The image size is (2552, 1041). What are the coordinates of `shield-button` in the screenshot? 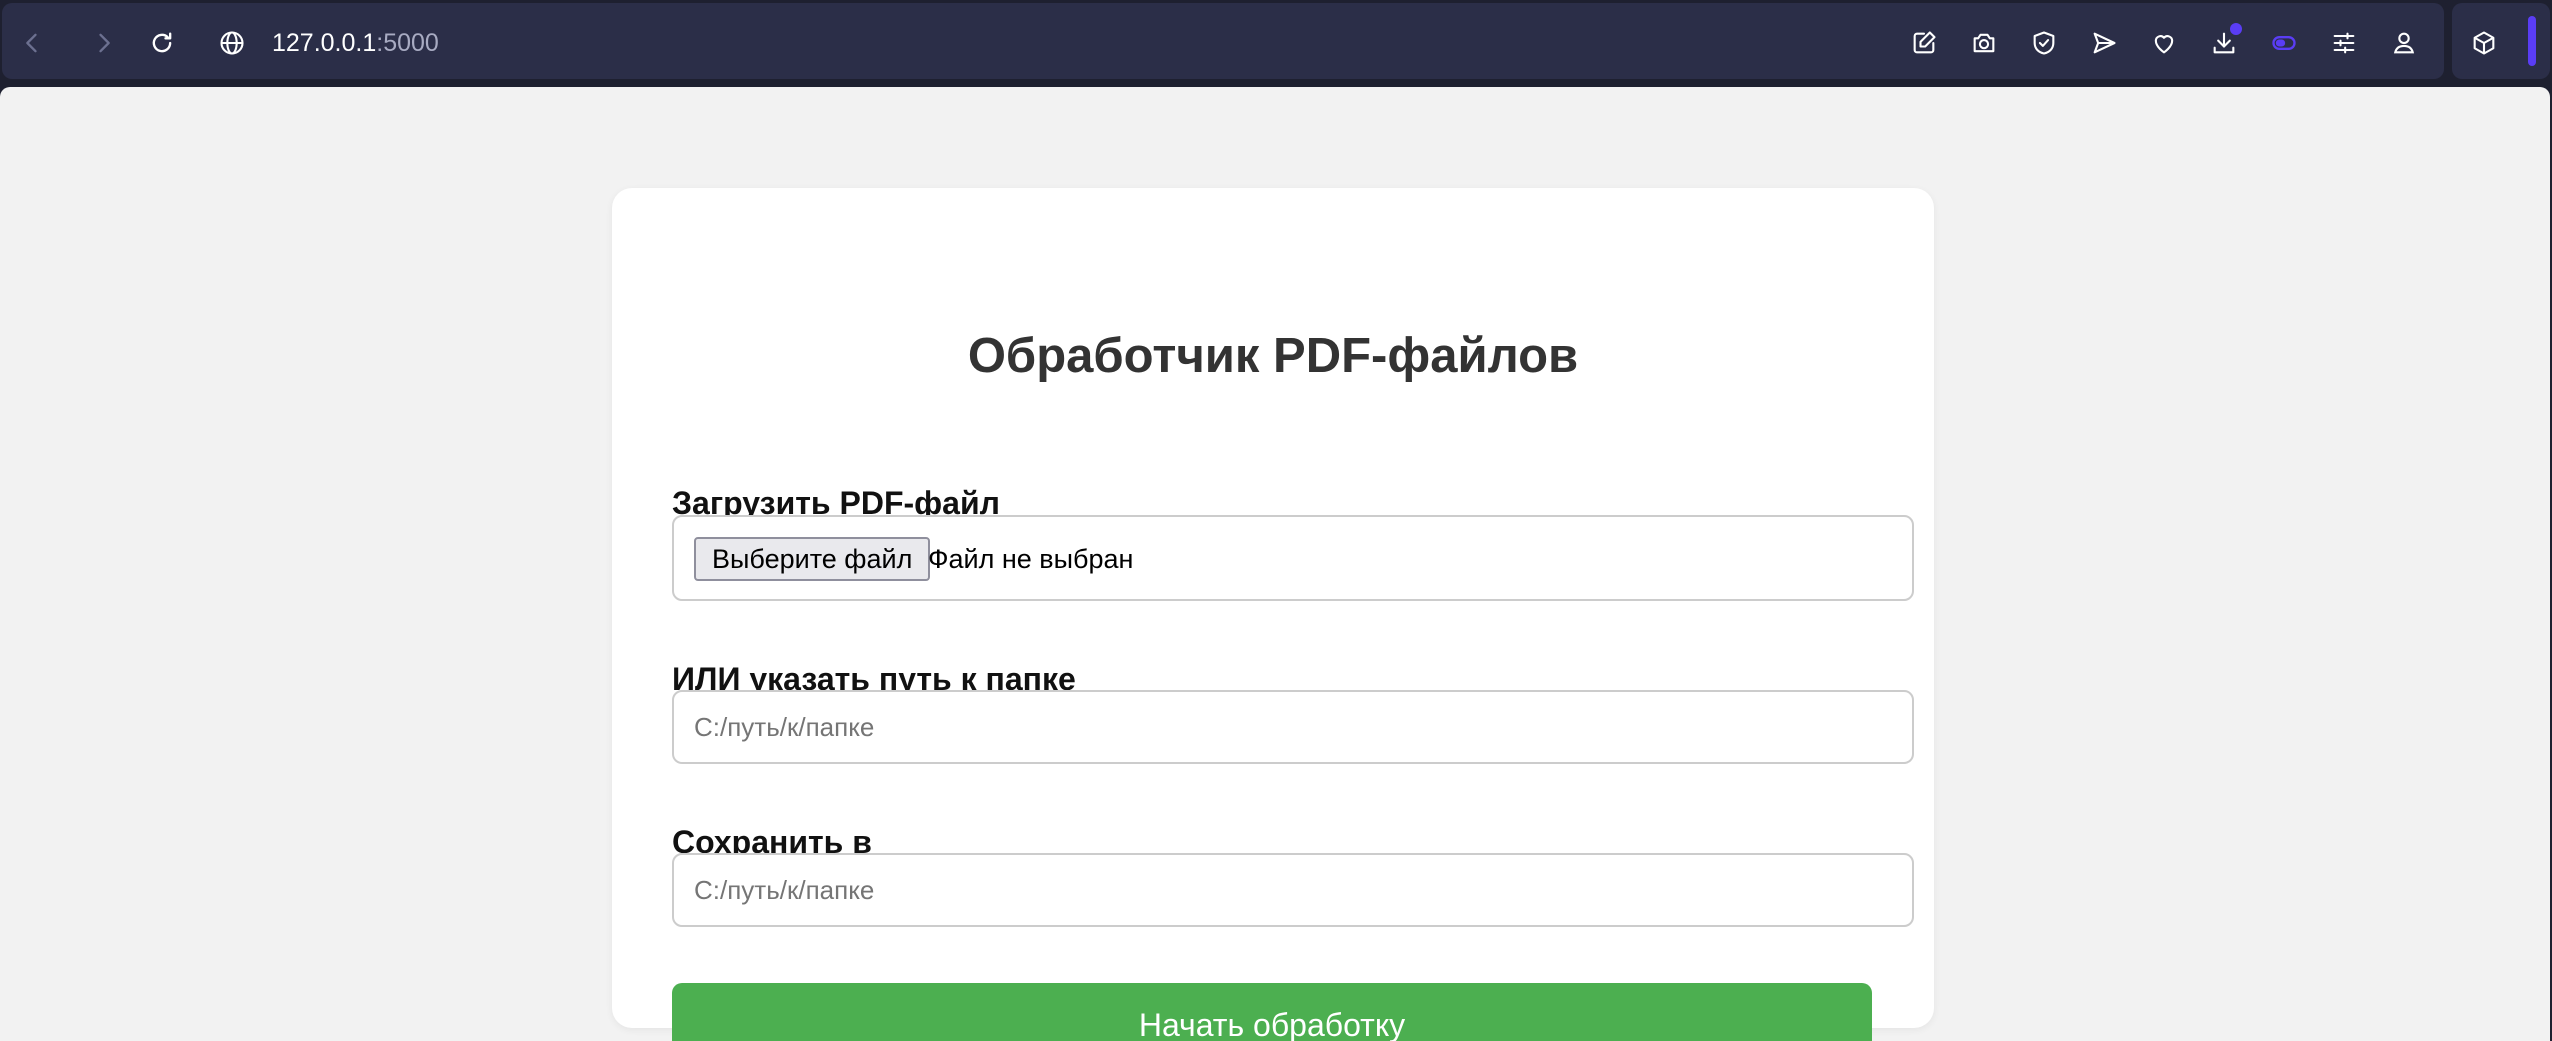 It's located at (2044, 43).